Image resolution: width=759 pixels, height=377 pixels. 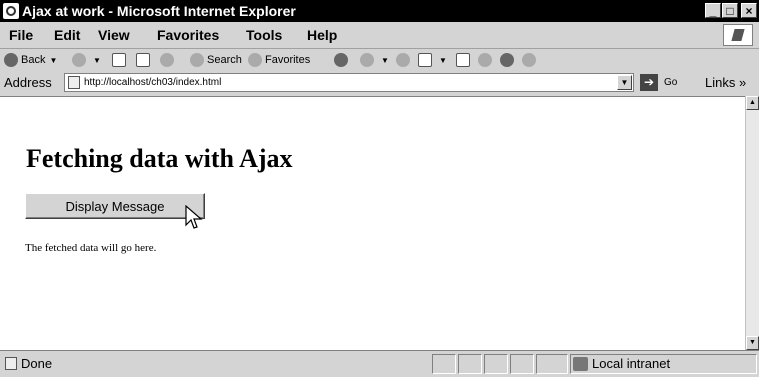 What do you see at coordinates (53, 60) in the screenshot?
I see `back-dropdown-icon: ▼` at bounding box center [53, 60].